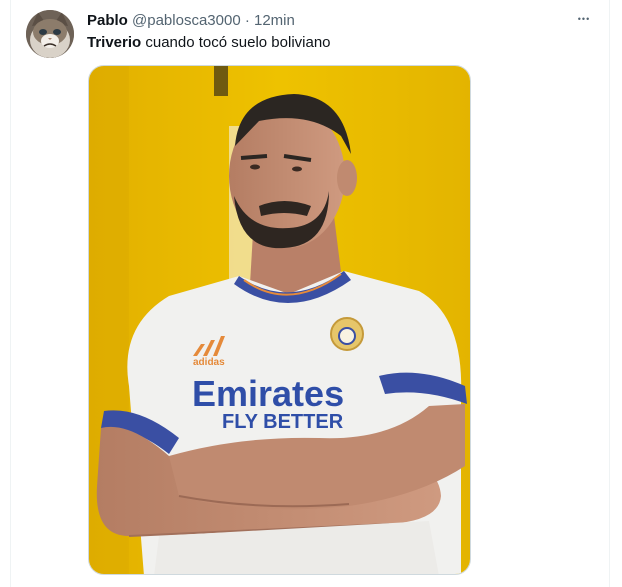  I want to click on shirt-sponsor-subtext: FLY BETTER, so click(283, 422).